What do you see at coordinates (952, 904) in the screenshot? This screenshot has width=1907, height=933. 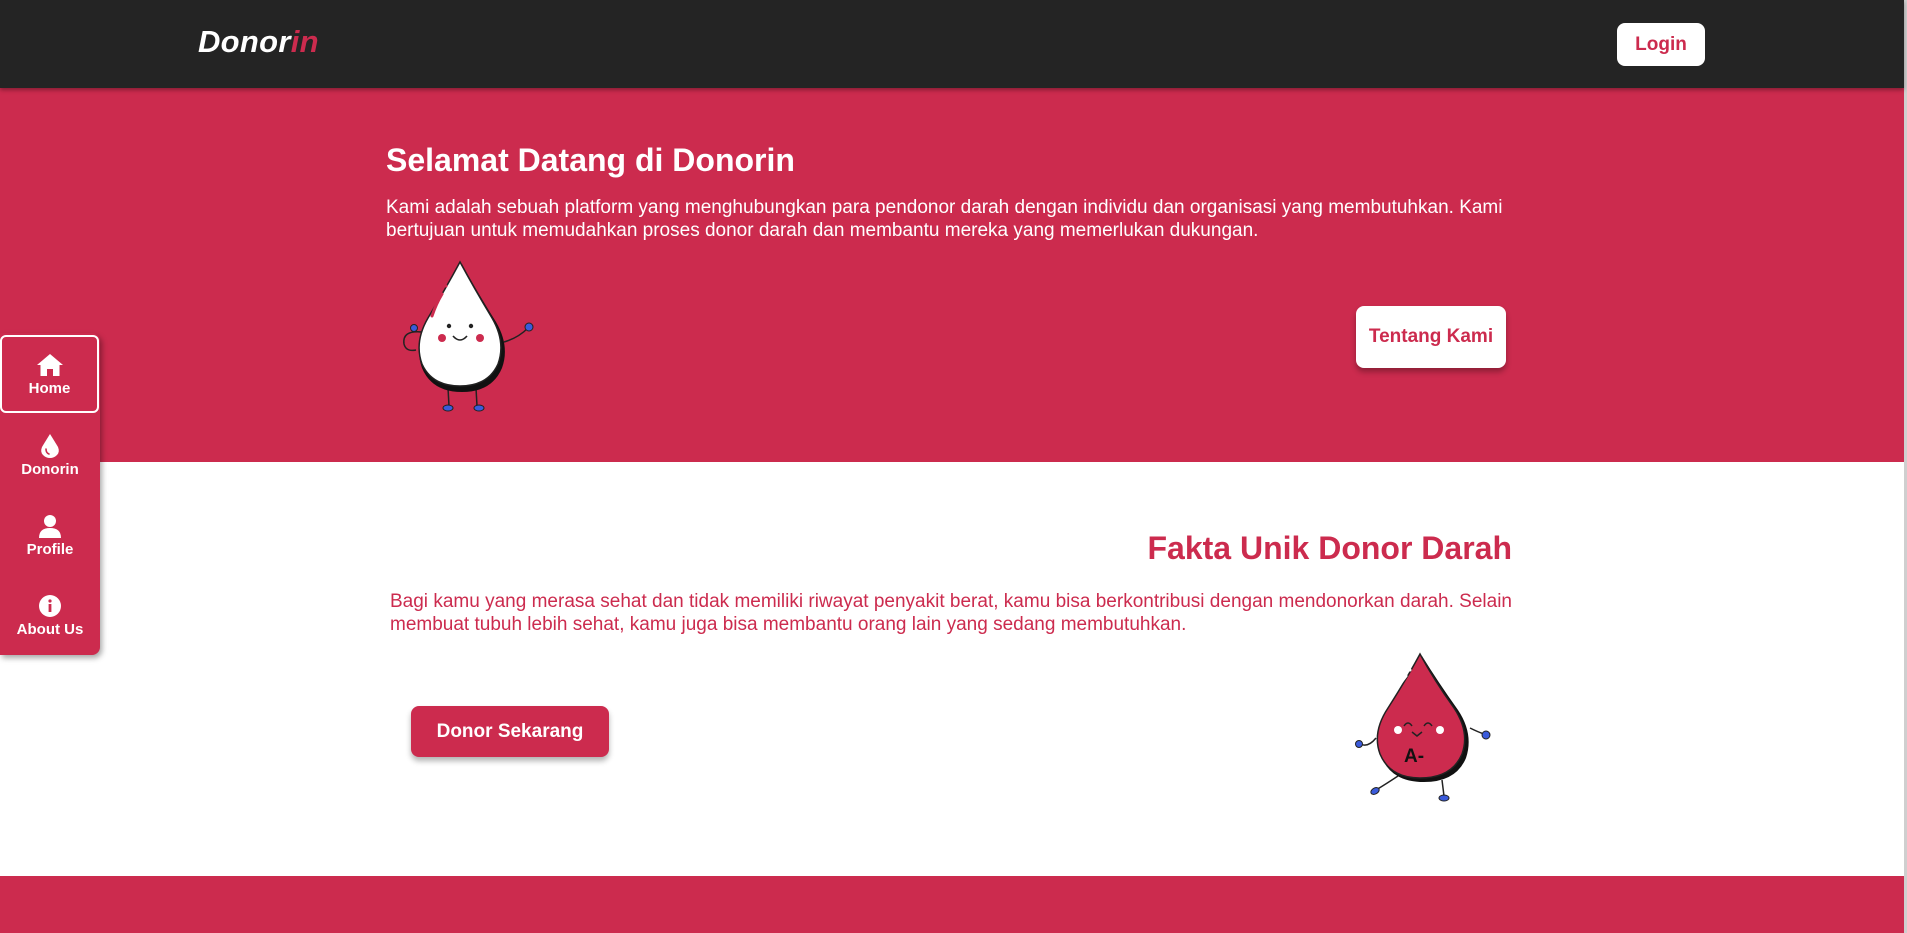 I see `next-section-band` at bounding box center [952, 904].